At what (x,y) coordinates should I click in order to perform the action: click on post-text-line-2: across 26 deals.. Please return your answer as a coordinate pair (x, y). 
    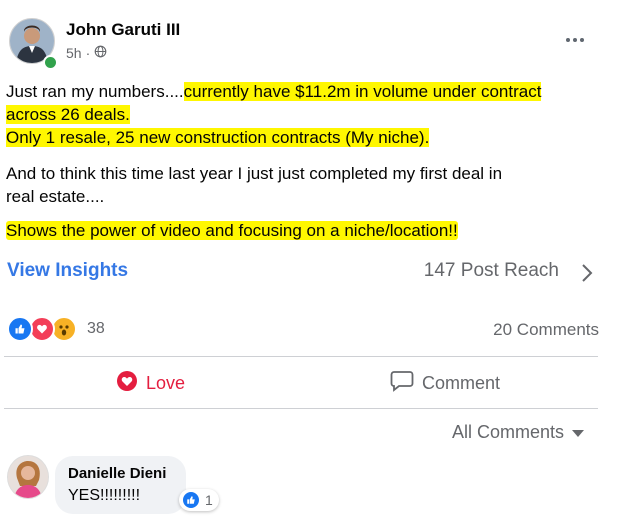
    Looking at the image, I should click on (306, 114).